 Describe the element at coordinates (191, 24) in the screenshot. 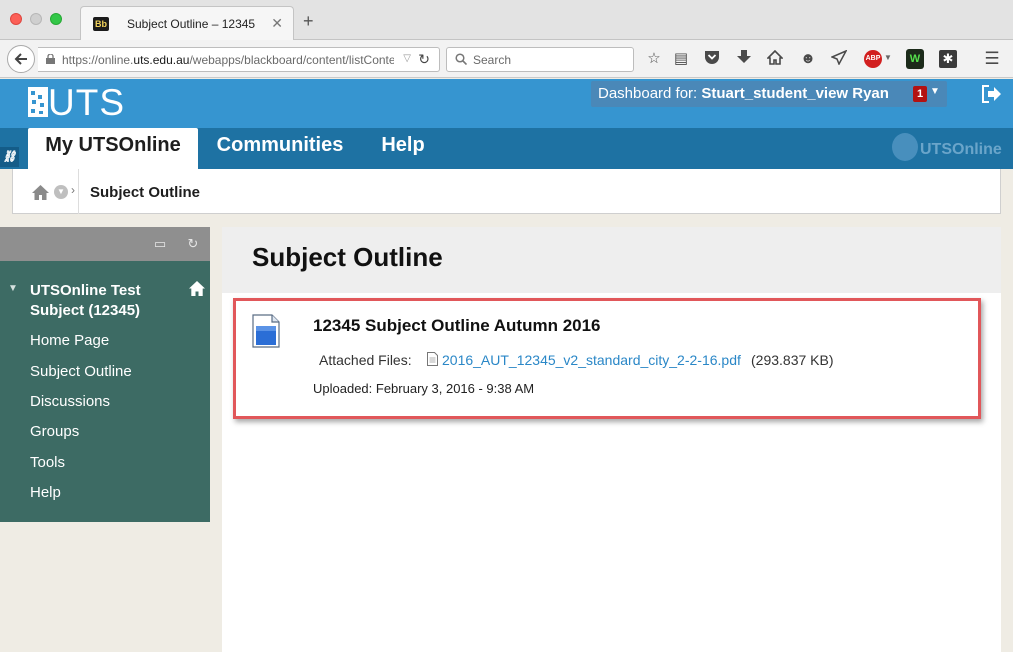

I see `tab-title: Subject Outline – 12345` at that location.